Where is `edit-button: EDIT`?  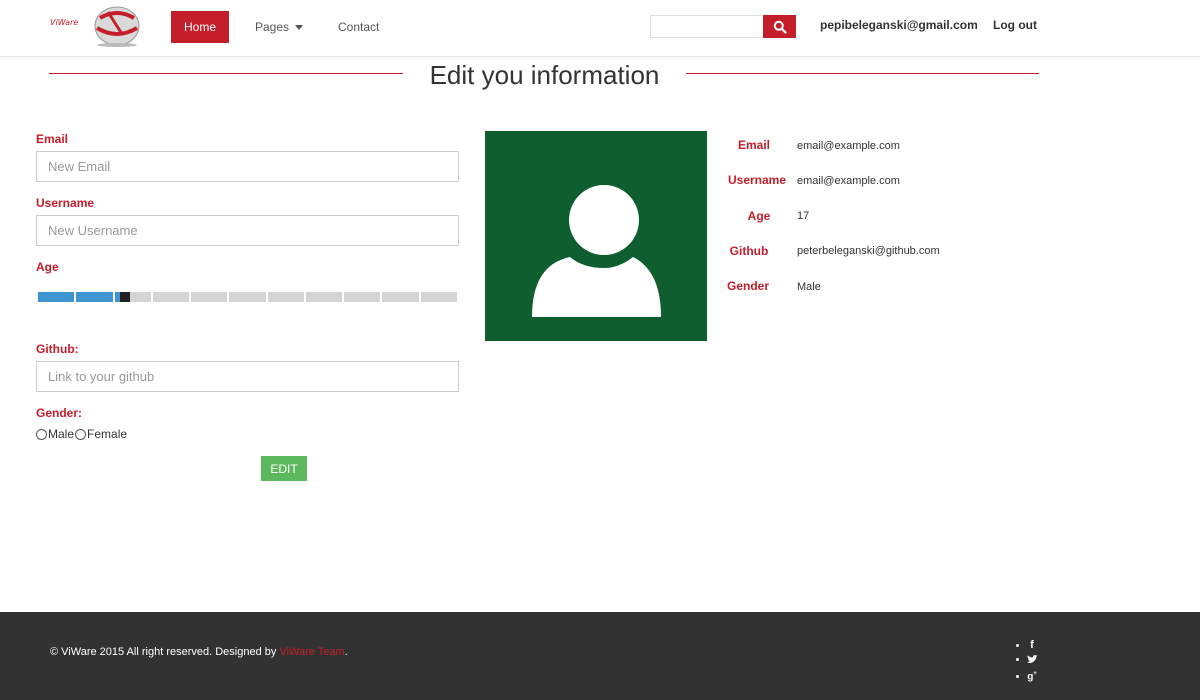 edit-button: EDIT is located at coordinates (284, 468).